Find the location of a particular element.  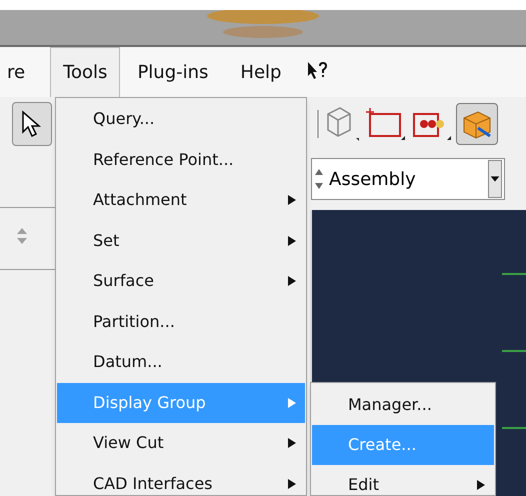

spinner-icon is located at coordinates (22, 236).